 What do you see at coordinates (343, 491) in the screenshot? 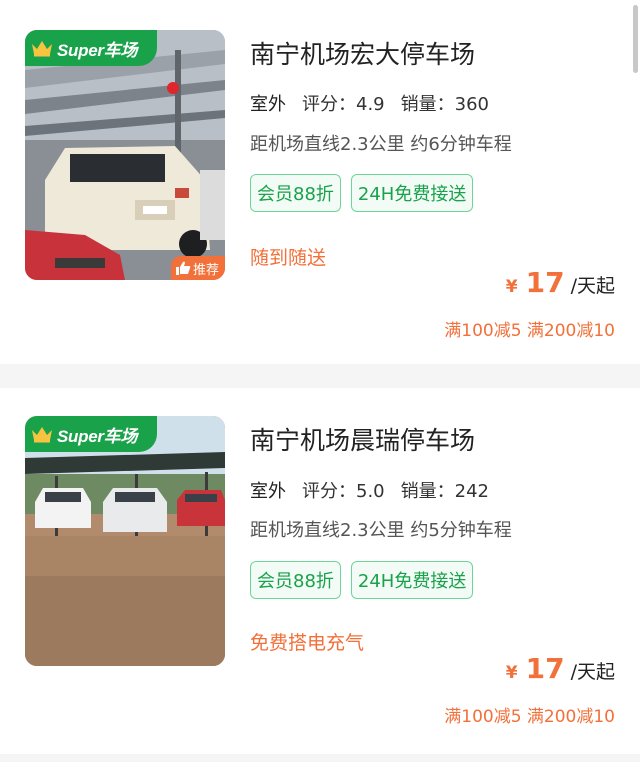
I see `rating: 评分：5.0` at bounding box center [343, 491].